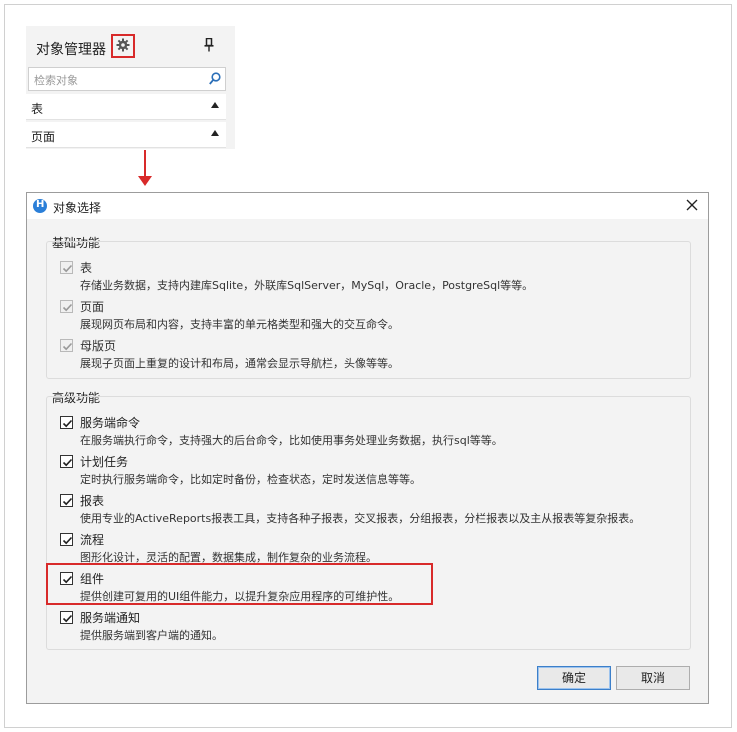 The width and height of the screenshot is (737, 732). What do you see at coordinates (367, 316) in the screenshot?
I see `option-page: 页面 展现网页布局和内容，支持丰富的单元格类型和强大的交互命令。` at bounding box center [367, 316].